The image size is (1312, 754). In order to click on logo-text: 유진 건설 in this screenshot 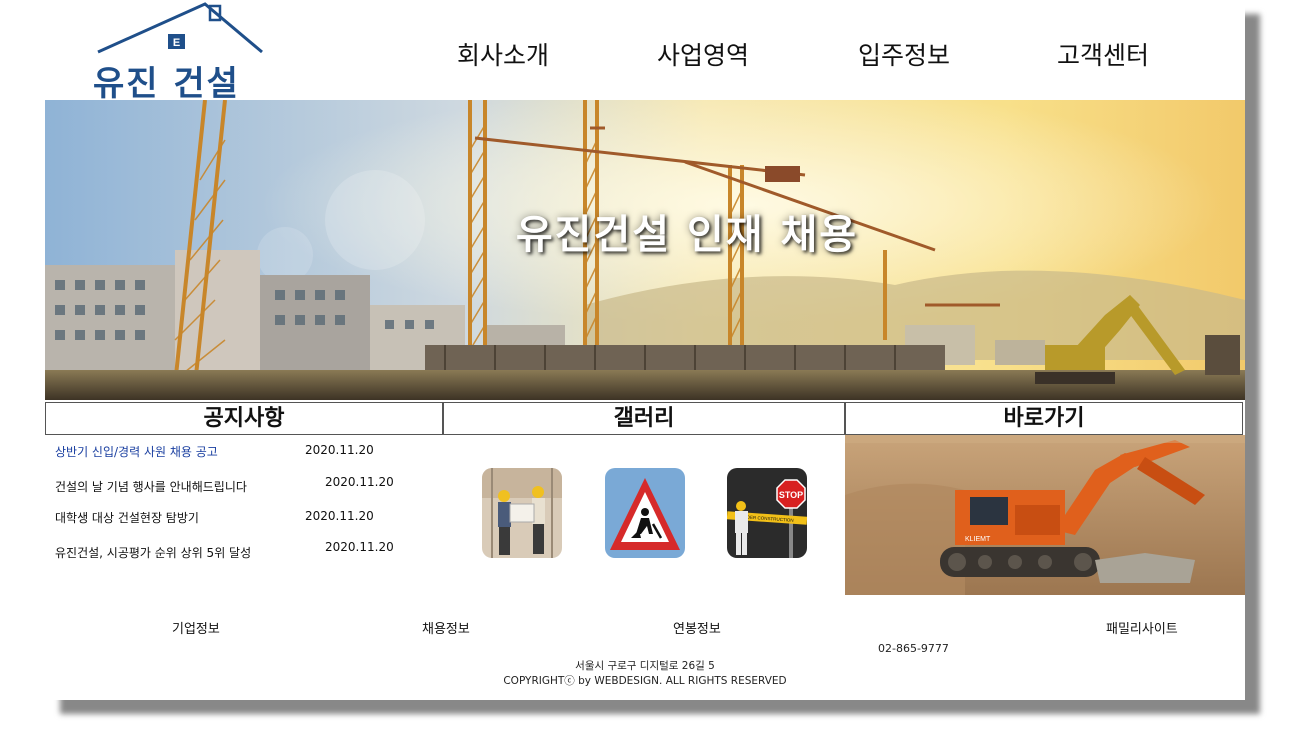, I will do `click(166, 84)`.